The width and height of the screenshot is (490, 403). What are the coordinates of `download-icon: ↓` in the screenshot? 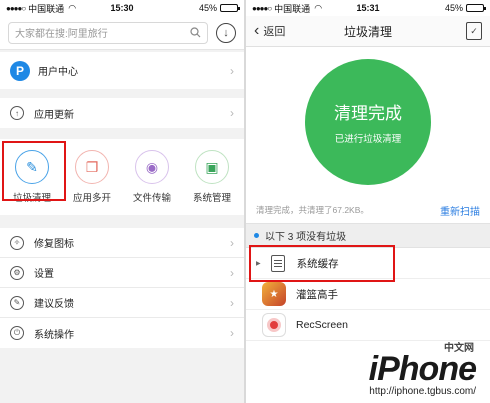 It's located at (226, 32).